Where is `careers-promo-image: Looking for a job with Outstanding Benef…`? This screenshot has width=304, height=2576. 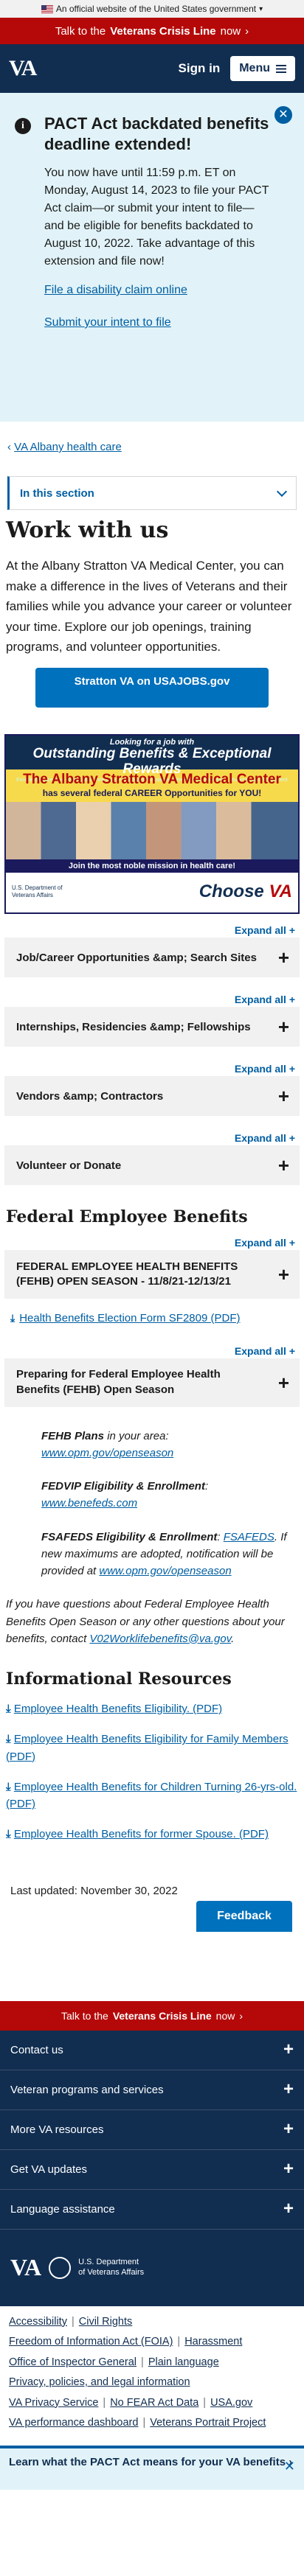 careers-promo-image: Looking for a job with Outstanding Benef… is located at coordinates (152, 824).